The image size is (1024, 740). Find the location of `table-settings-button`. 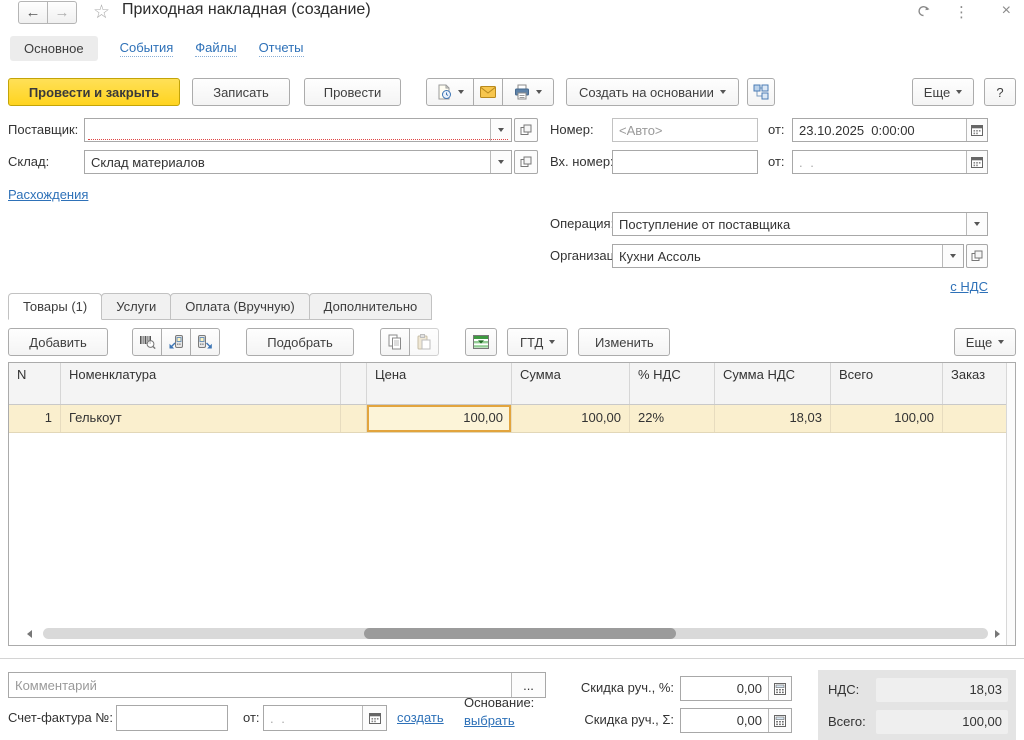

table-settings-button is located at coordinates (481, 342).